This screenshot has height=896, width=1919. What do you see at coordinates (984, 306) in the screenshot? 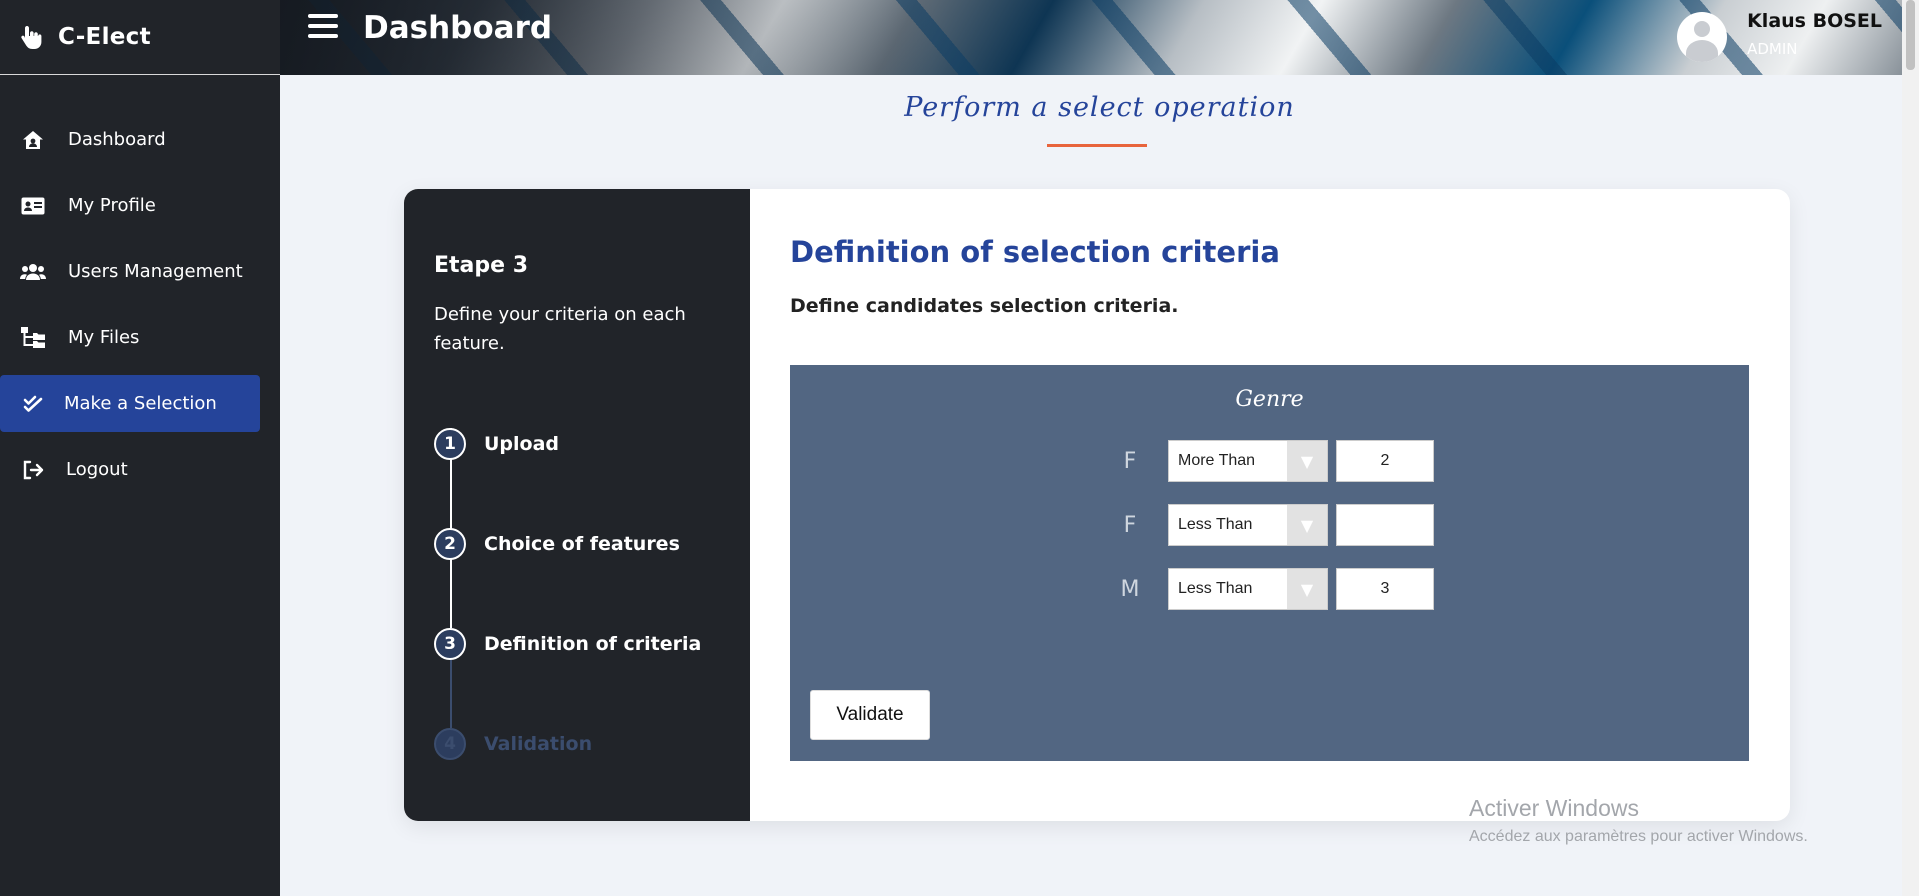
I see `criteria-description: Define candidates selection criteria.` at bounding box center [984, 306].